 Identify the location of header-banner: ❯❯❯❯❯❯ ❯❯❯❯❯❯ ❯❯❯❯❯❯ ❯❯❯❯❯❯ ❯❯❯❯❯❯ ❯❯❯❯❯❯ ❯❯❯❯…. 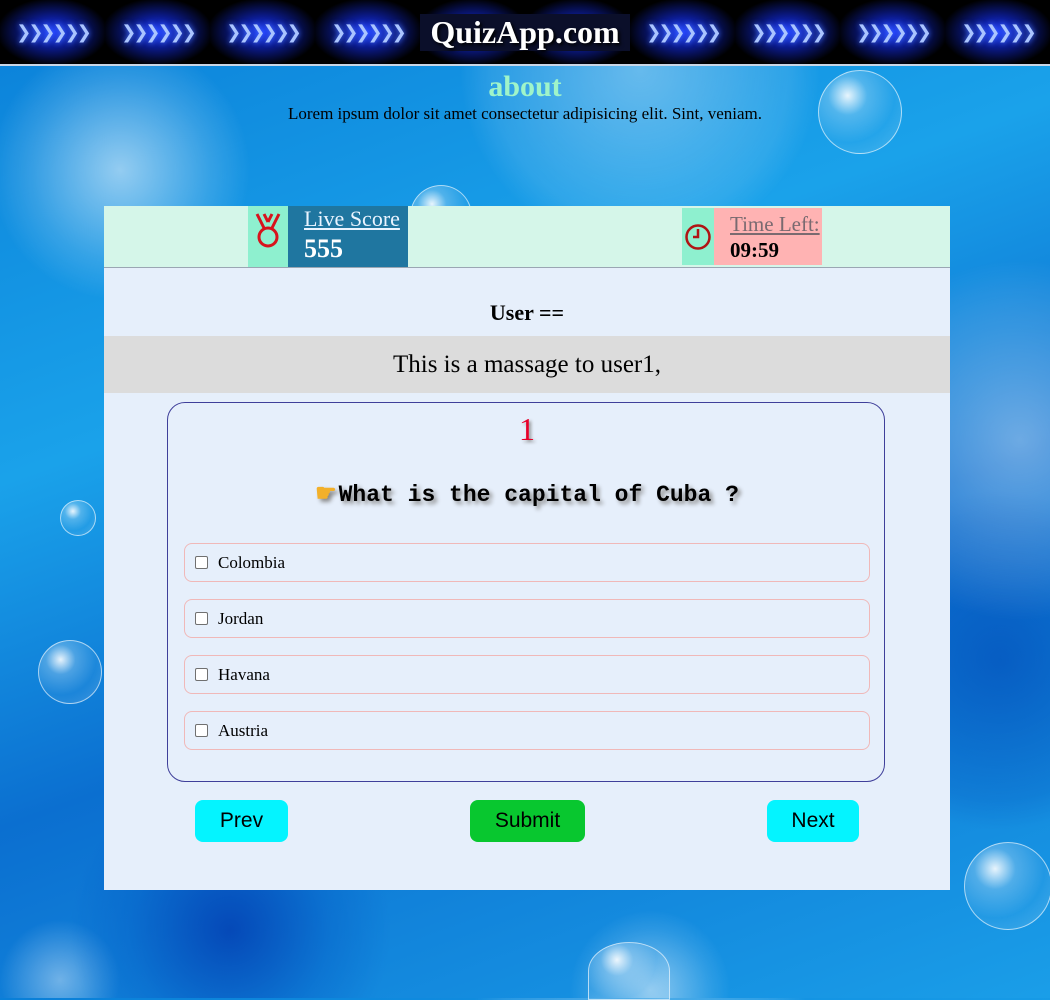
(525, 33).